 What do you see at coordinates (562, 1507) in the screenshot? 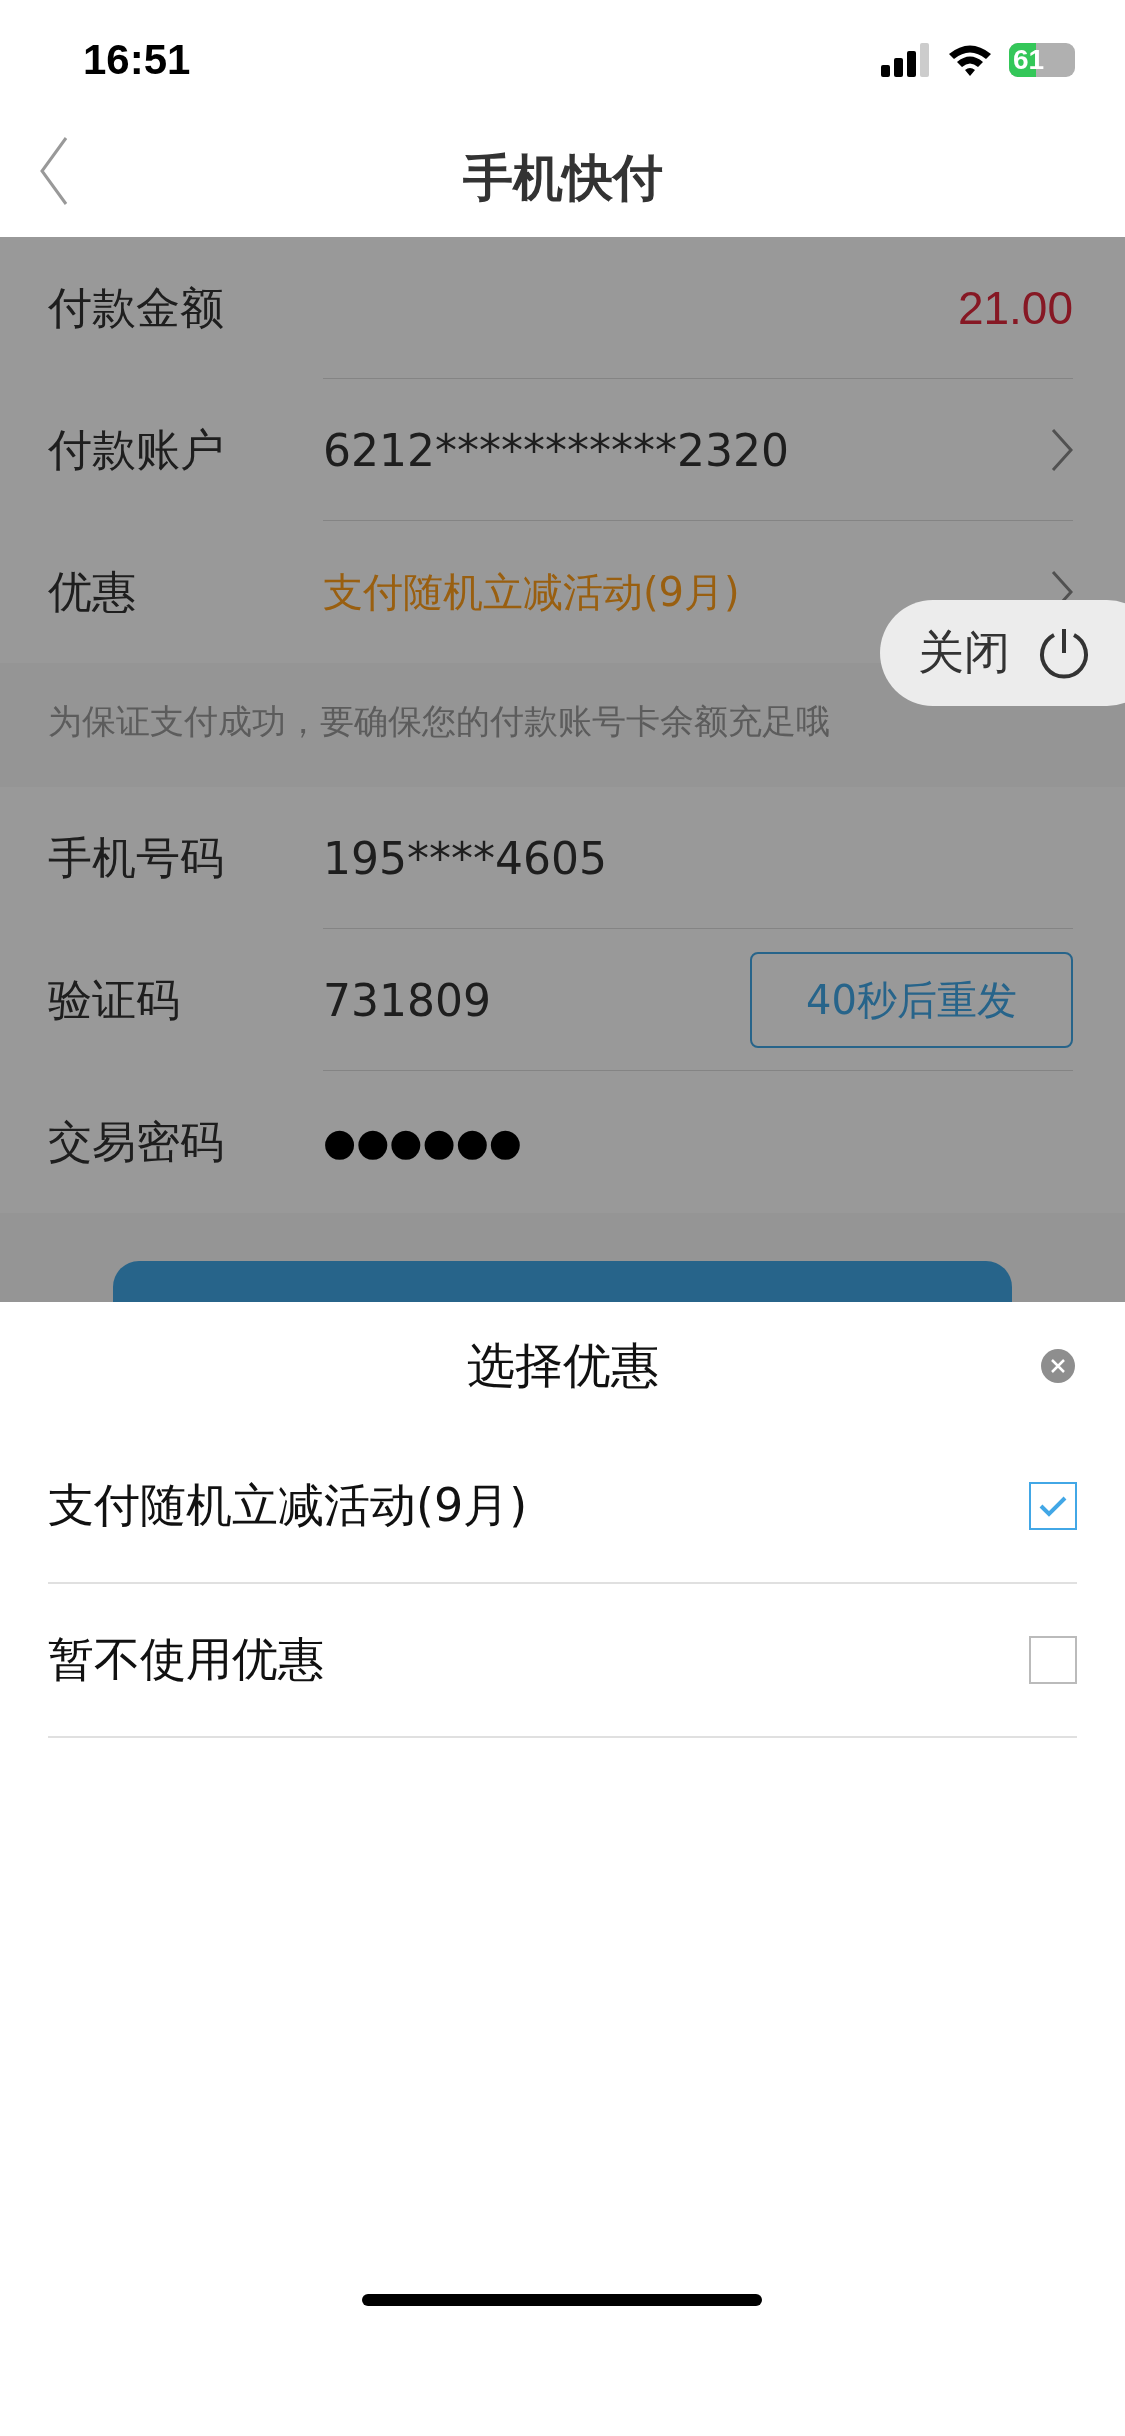
I see `promo-option: 支付随机立减活动(9月)` at bounding box center [562, 1507].